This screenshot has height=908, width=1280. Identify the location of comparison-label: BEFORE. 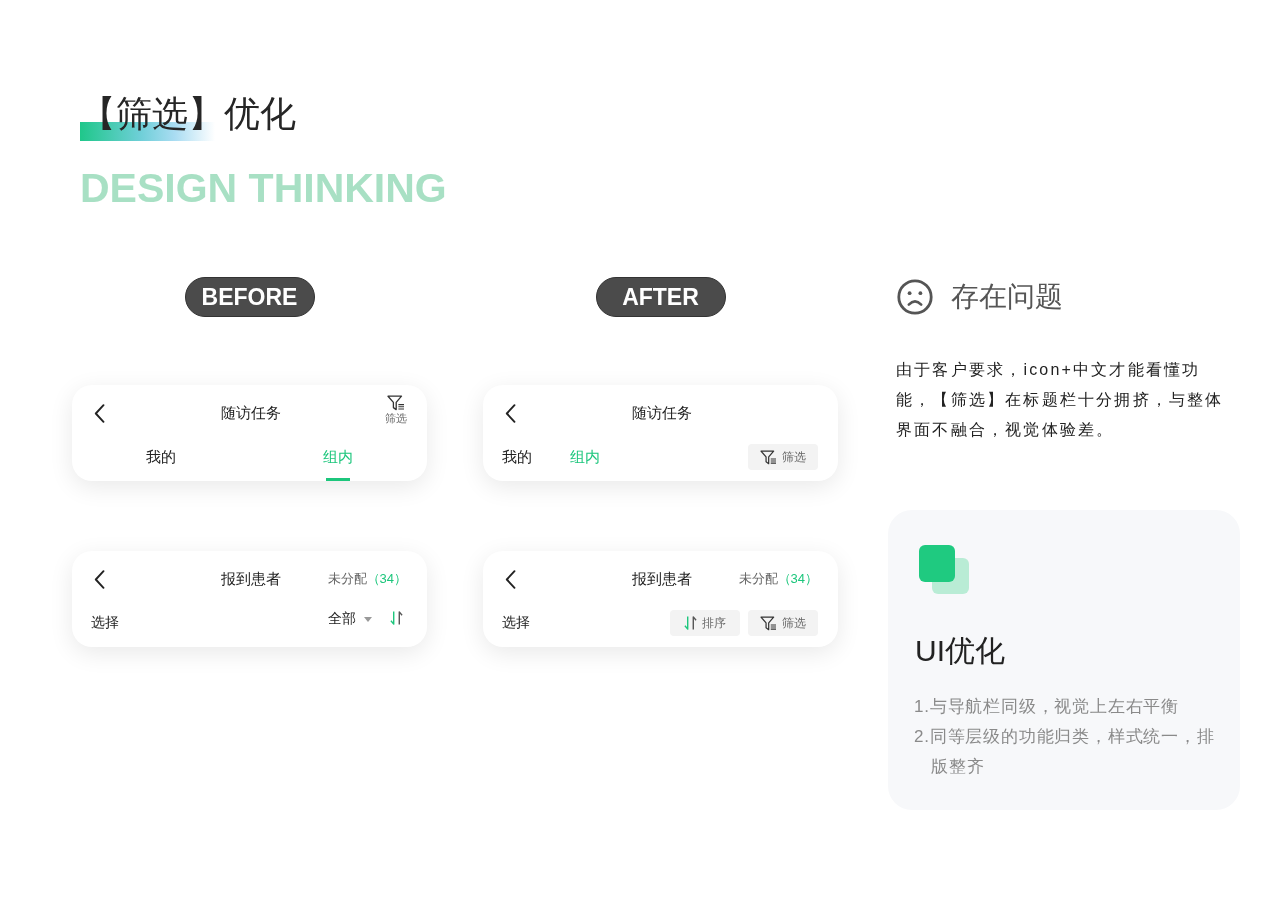
(249, 297).